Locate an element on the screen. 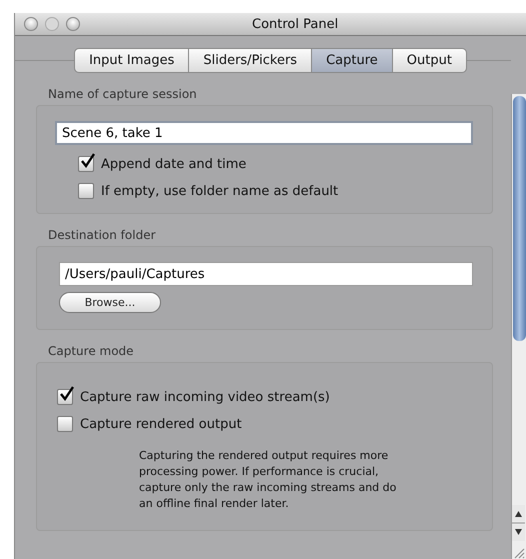 This screenshot has width=526, height=559. scroll-bar is located at coordinates (518, 326).